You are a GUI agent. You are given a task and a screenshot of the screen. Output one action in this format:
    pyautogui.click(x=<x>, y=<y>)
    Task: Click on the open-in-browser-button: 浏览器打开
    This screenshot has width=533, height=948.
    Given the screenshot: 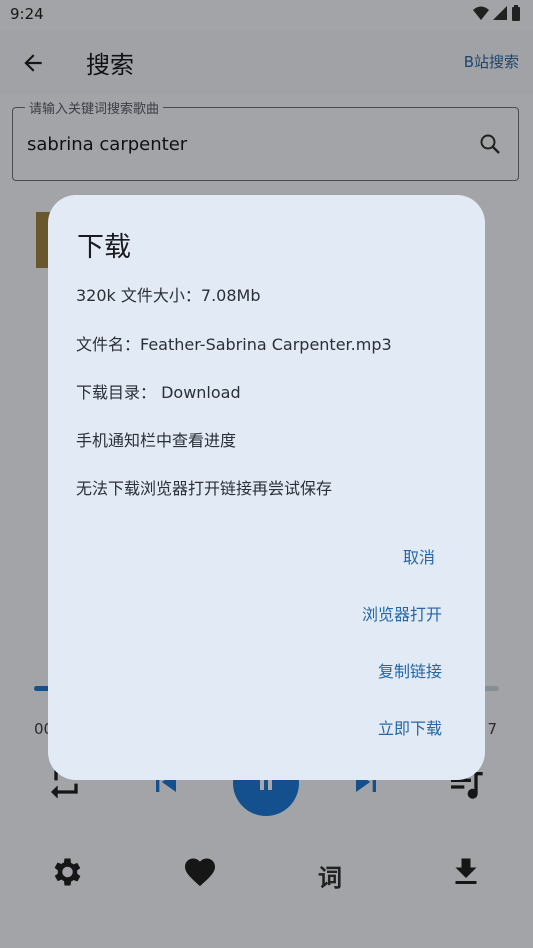 What is the action you would take?
    pyautogui.click(x=402, y=613)
    